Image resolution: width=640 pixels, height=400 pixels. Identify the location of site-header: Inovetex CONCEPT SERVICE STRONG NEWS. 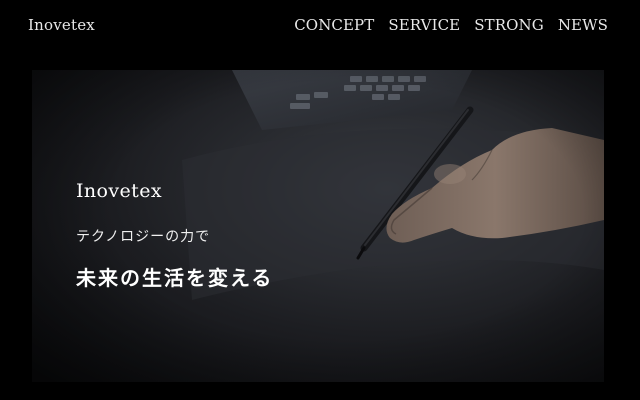
(320, 28).